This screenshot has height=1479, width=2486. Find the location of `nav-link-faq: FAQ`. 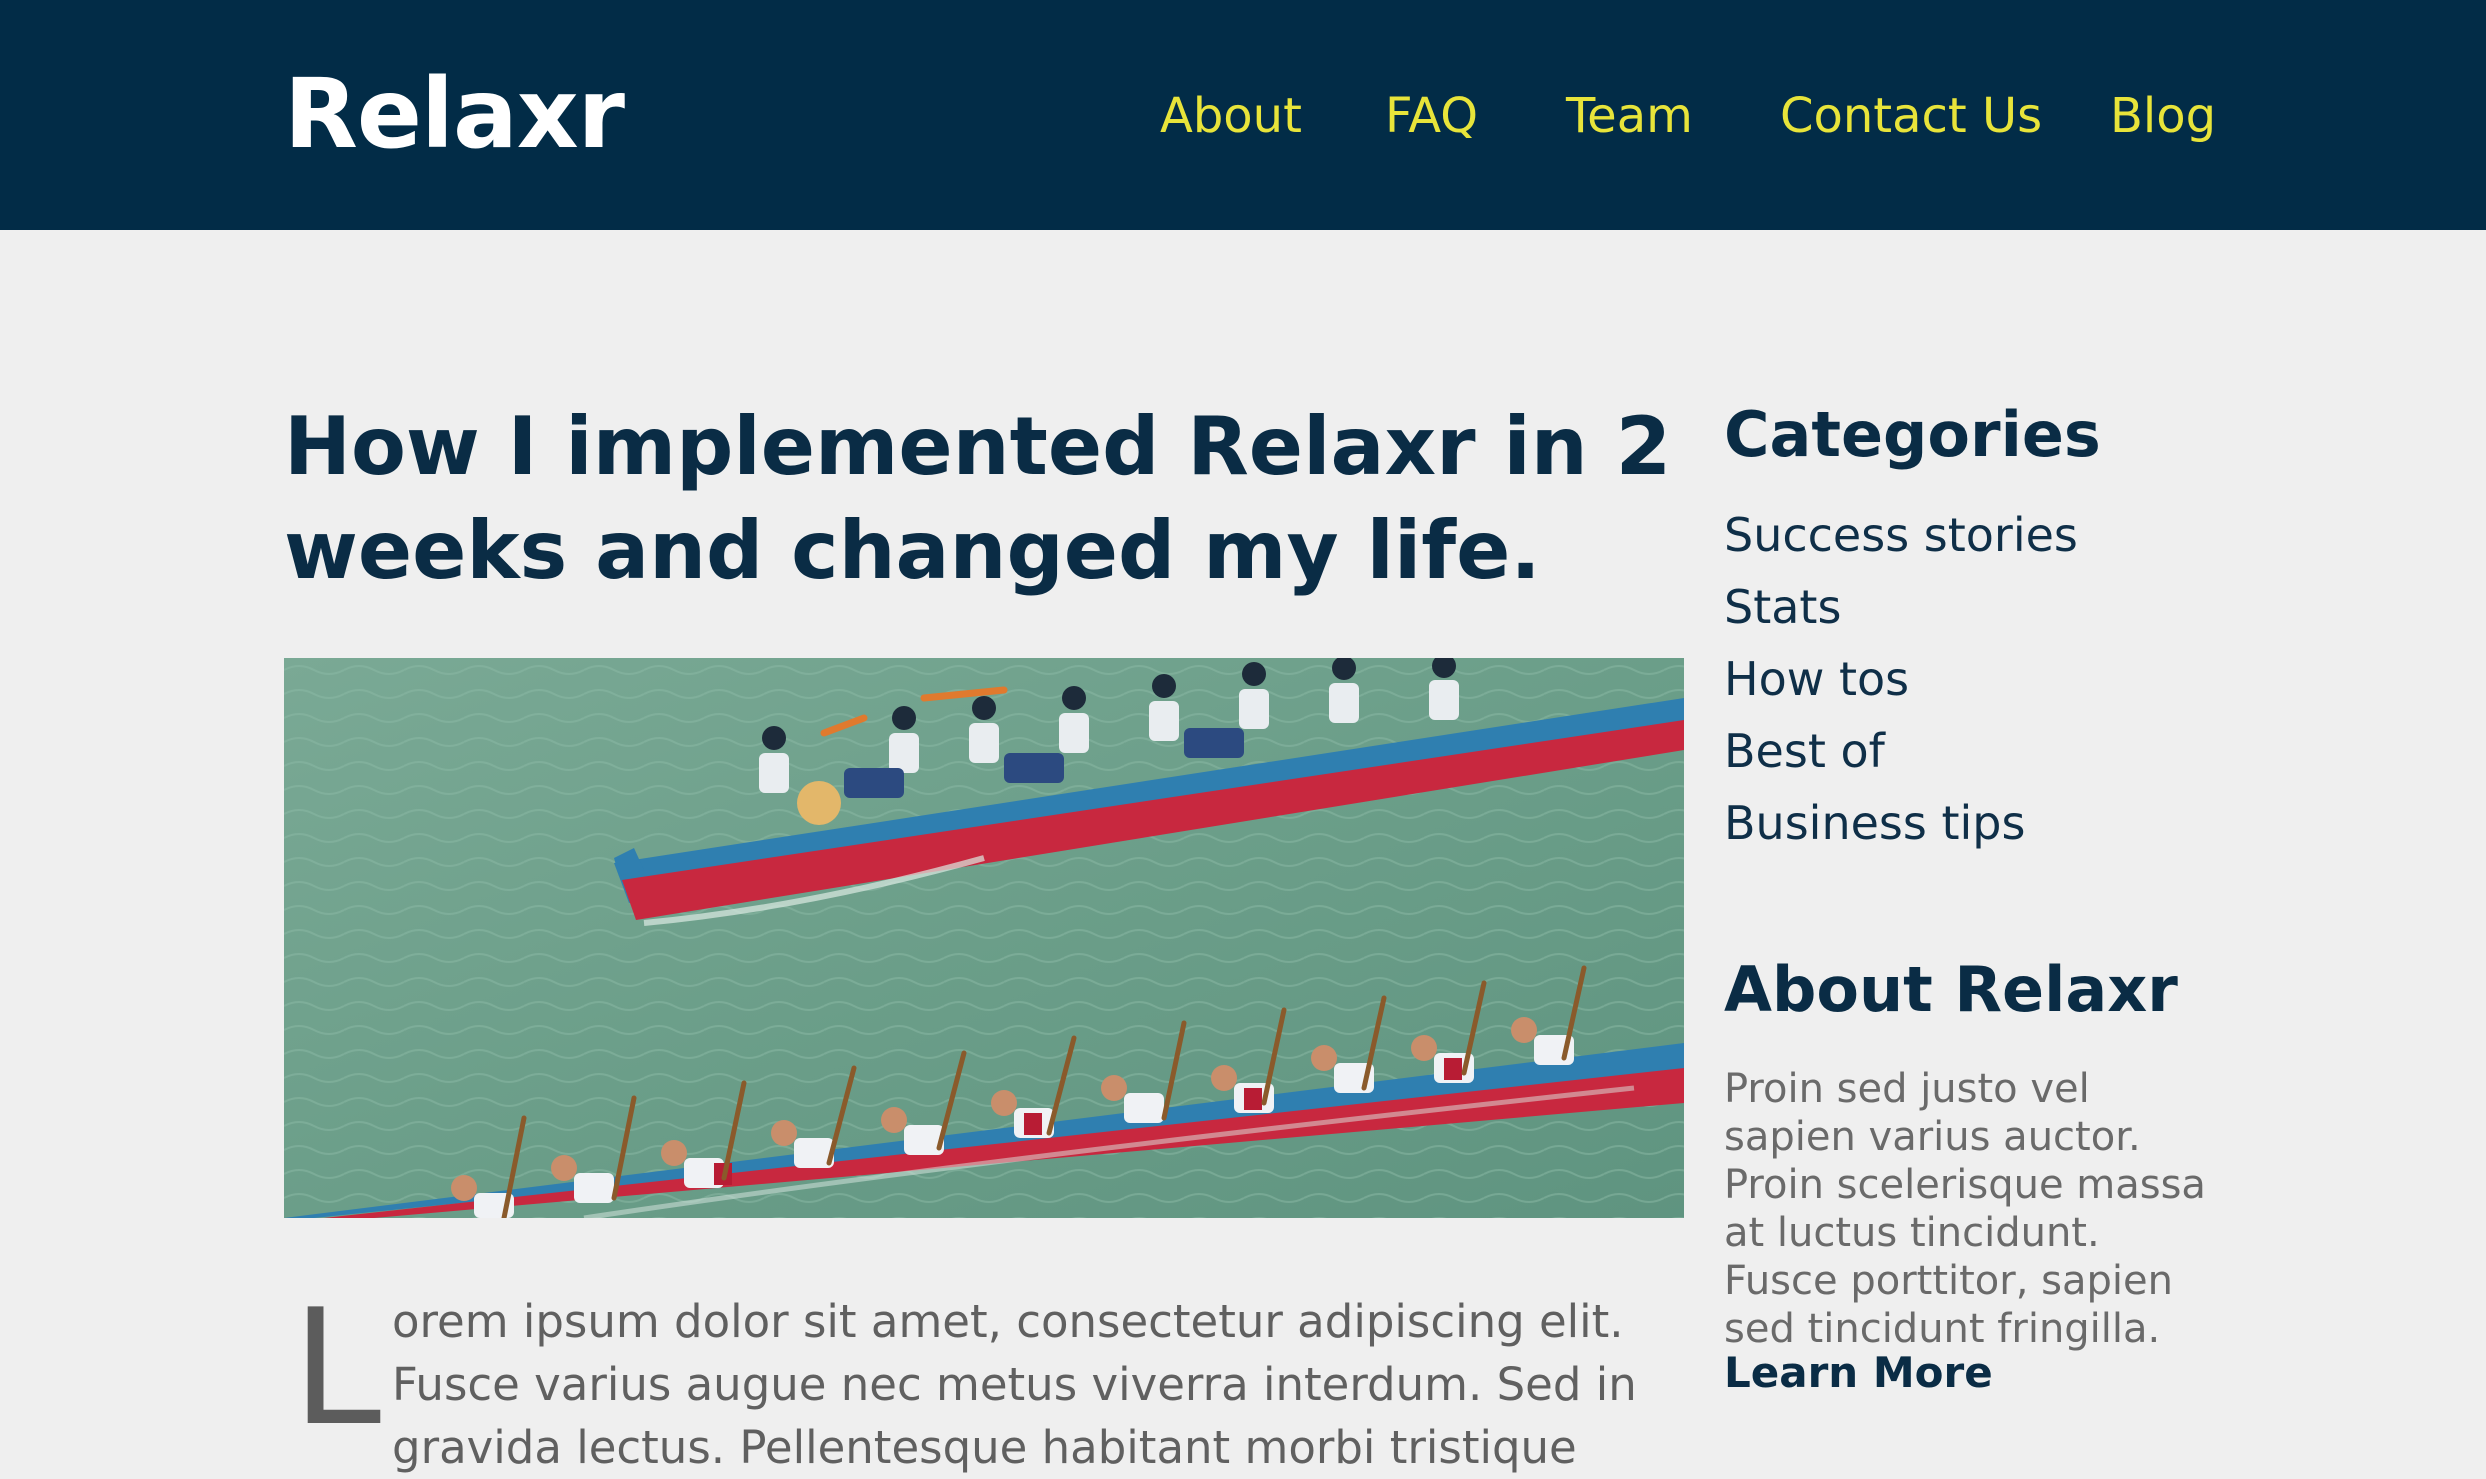

nav-link-faq: FAQ is located at coordinates (1431, 116).